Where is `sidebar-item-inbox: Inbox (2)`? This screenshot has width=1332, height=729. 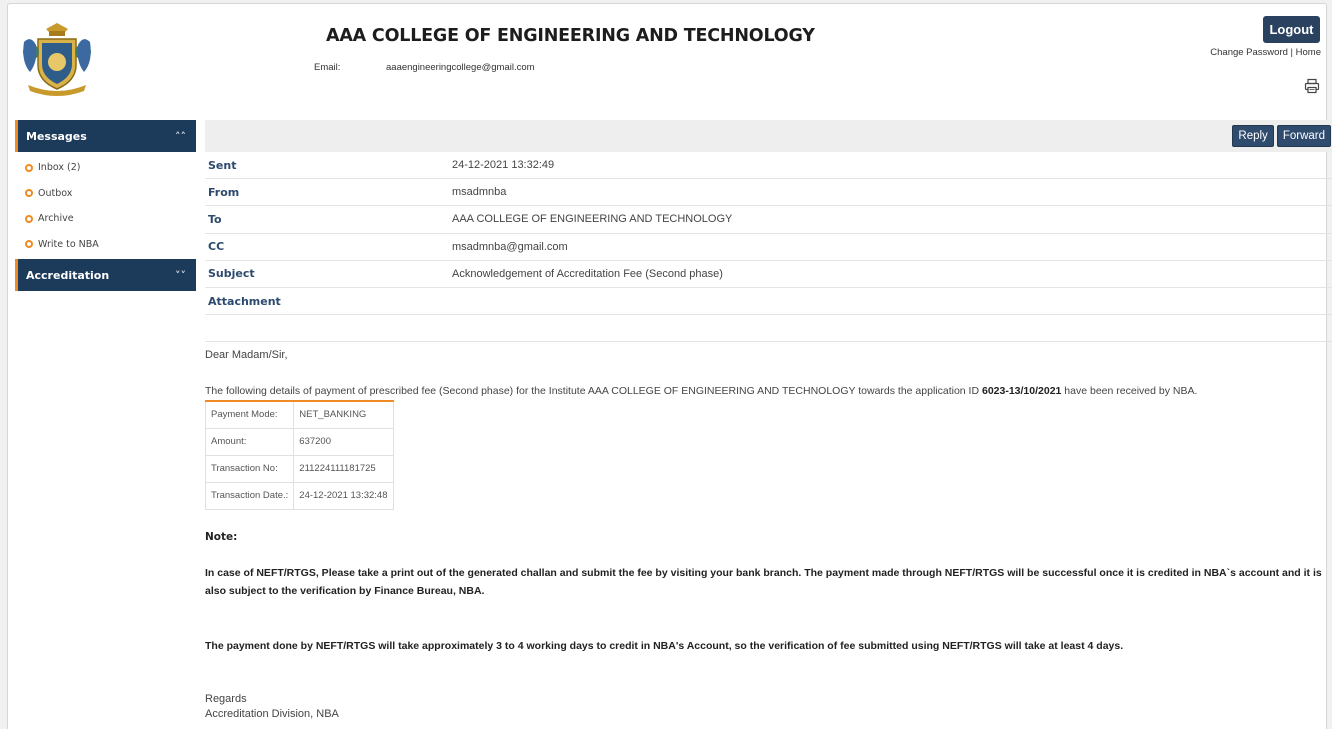
sidebar-item-inbox: Inbox (2) is located at coordinates (105, 168).